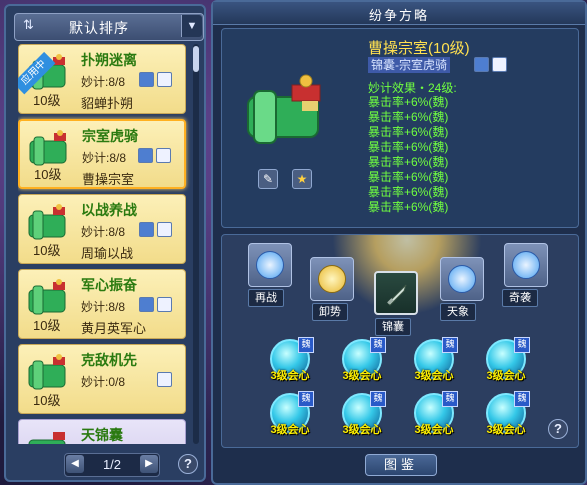 The image size is (587, 485). I want to click on scrollbar-thumb, so click(196, 59).